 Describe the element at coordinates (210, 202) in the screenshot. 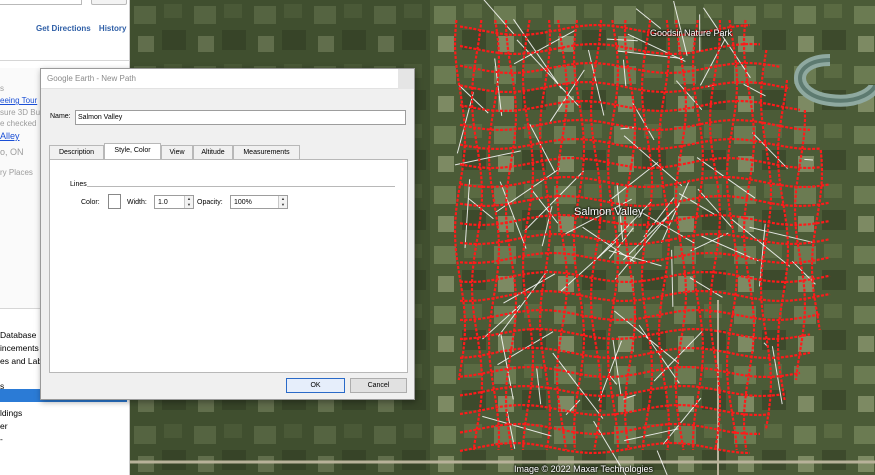

I see `opacity-label: Opacity:` at that location.